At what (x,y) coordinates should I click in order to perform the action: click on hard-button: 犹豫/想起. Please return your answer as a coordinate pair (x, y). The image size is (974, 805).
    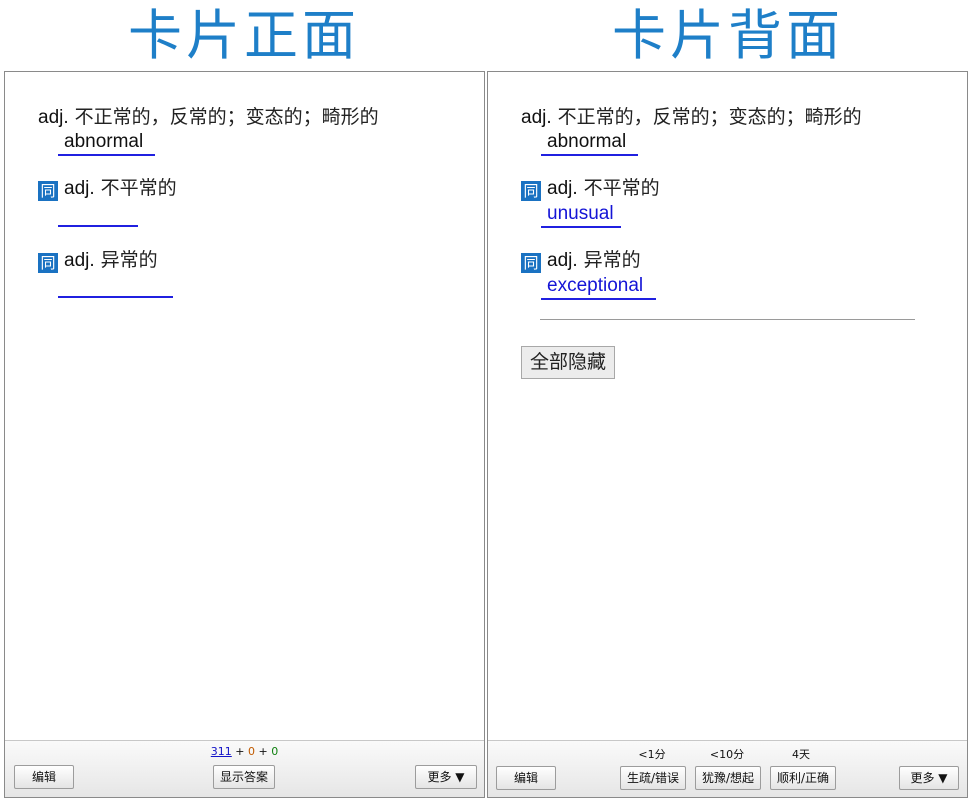
    Looking at the image, I should click on (728, 778).